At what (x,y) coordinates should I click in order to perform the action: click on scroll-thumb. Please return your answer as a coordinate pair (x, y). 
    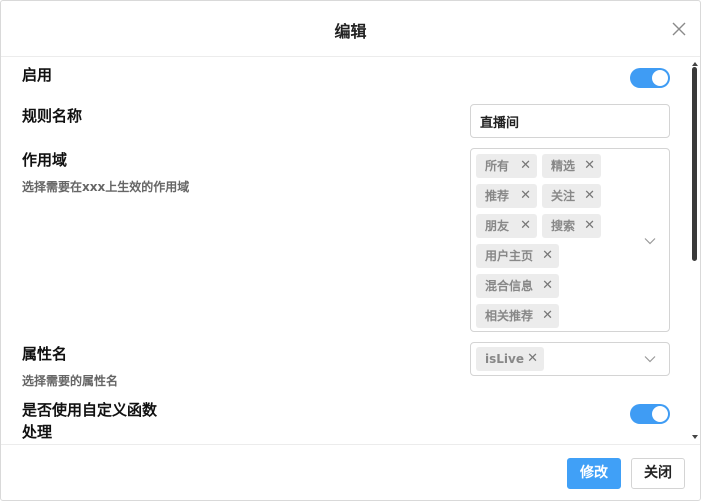
    Looking at the image, I should click on (694, 164).